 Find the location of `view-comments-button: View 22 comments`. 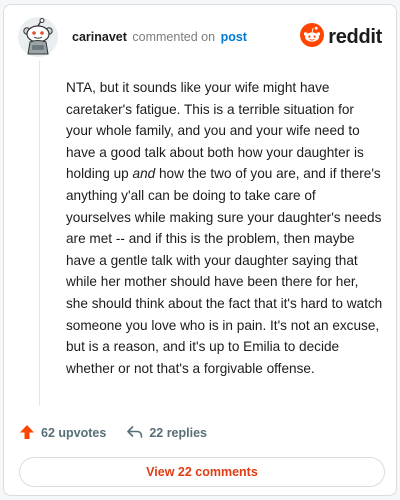

view-comments-button: View 22 comments is located at coordinates (202, 472).